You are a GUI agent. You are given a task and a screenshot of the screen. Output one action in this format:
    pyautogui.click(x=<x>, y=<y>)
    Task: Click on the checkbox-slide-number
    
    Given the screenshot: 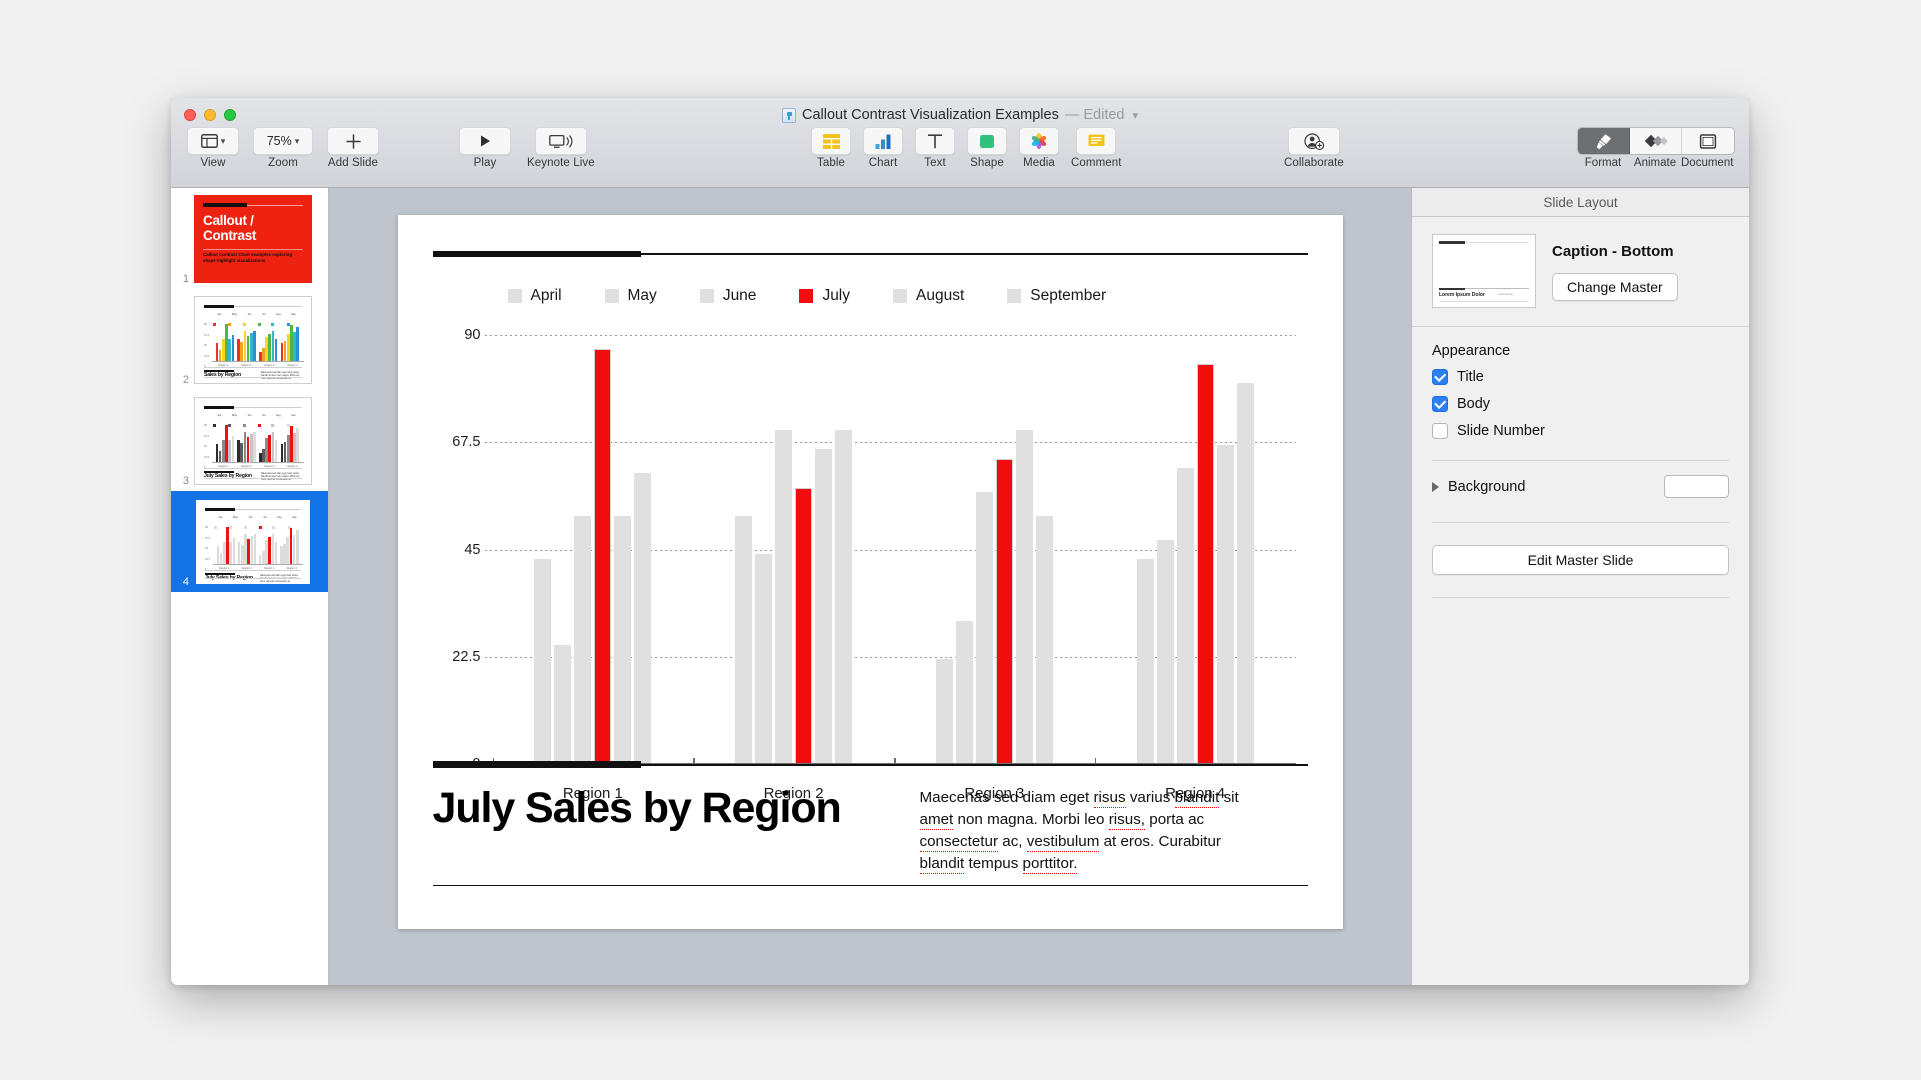 What is the action you would take?
    pyautogui.click(x=1440, y=431)
    